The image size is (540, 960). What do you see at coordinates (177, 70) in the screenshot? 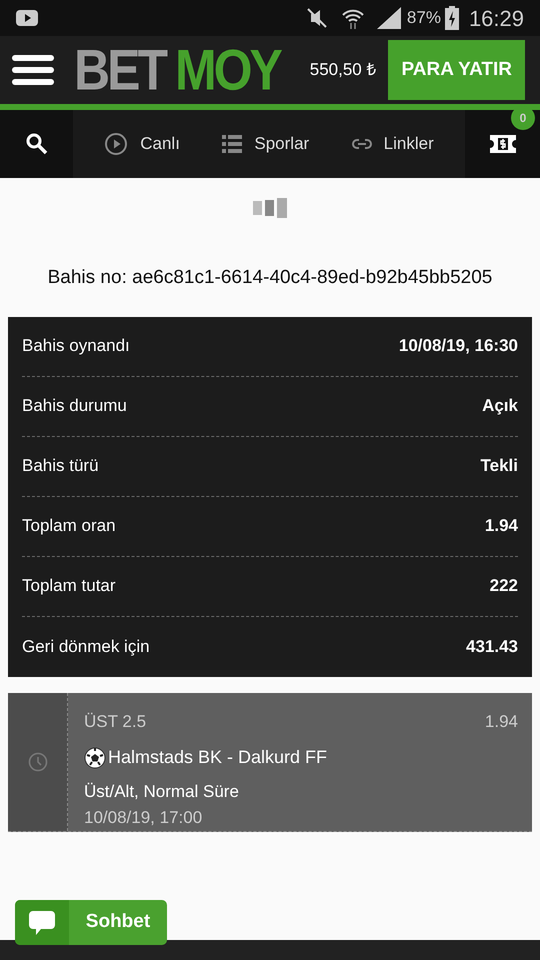
I see `logo: BET MOY` at bounding box center [177, 70].